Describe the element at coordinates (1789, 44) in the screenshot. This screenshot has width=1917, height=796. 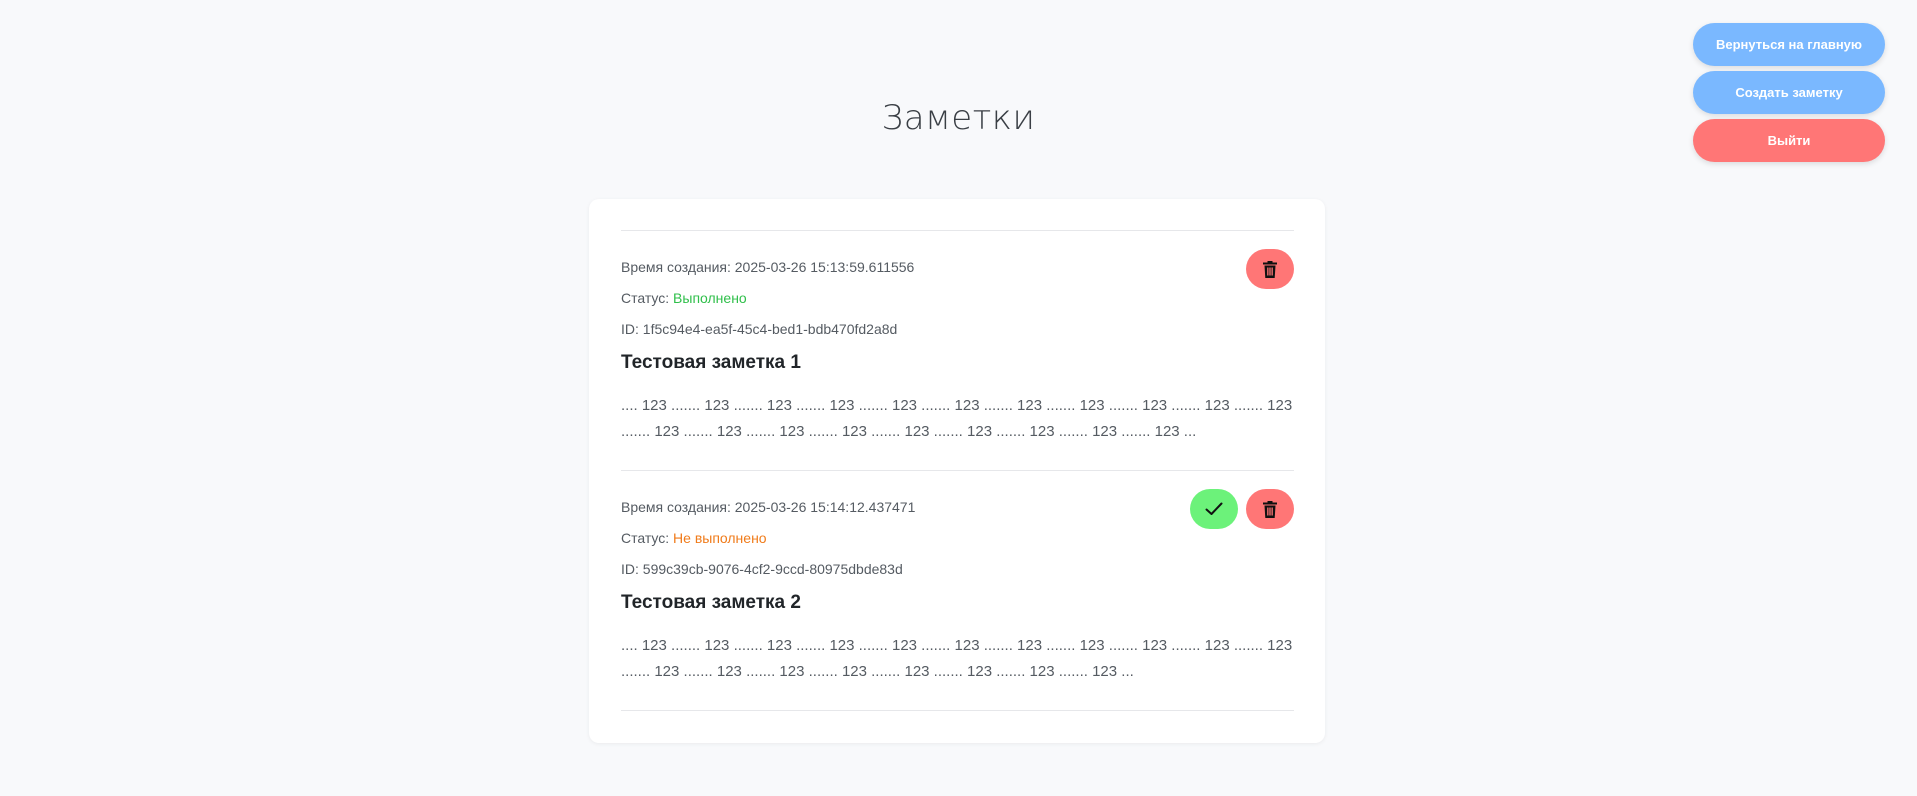
I see `back-home-button: Вернуться на главную` at that location.